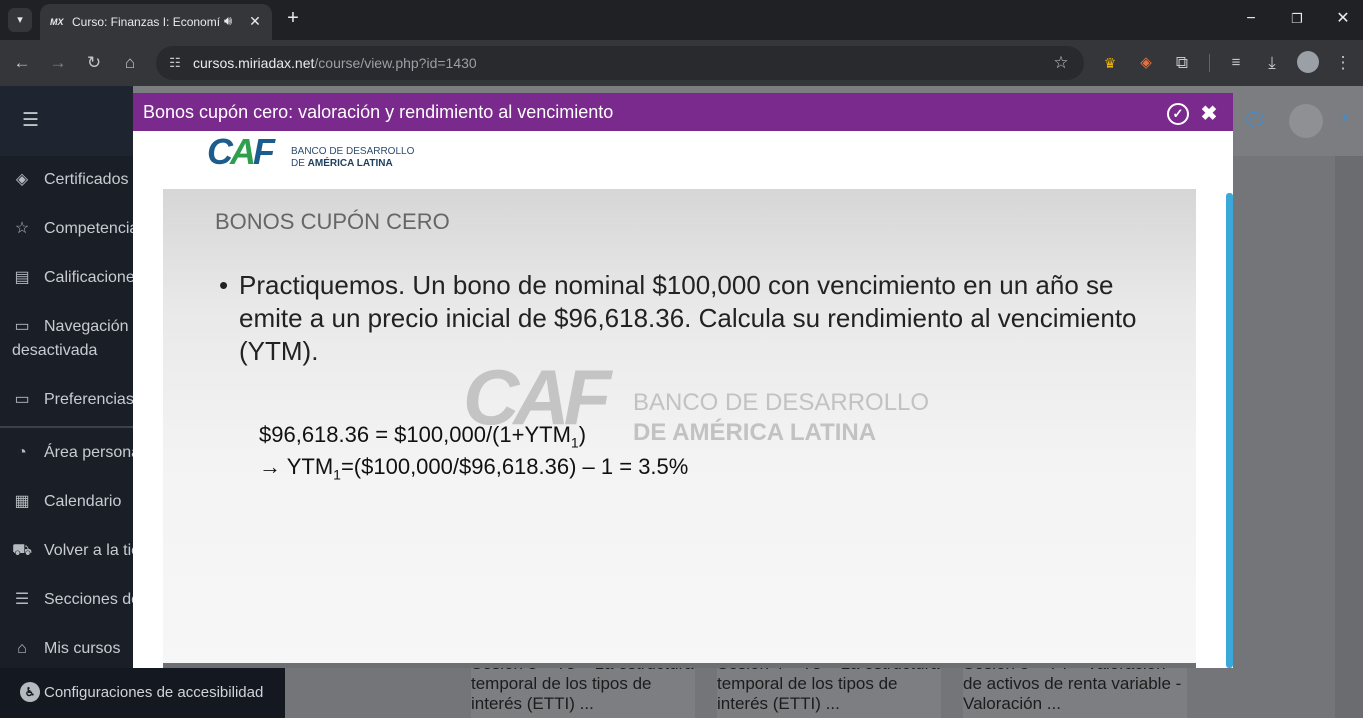 This screenshot has height=718, width=1363. Describe the element at coordinates (1343, 63) in the screenshot. I see `menu-kebab-icon: ⋮` at that location.